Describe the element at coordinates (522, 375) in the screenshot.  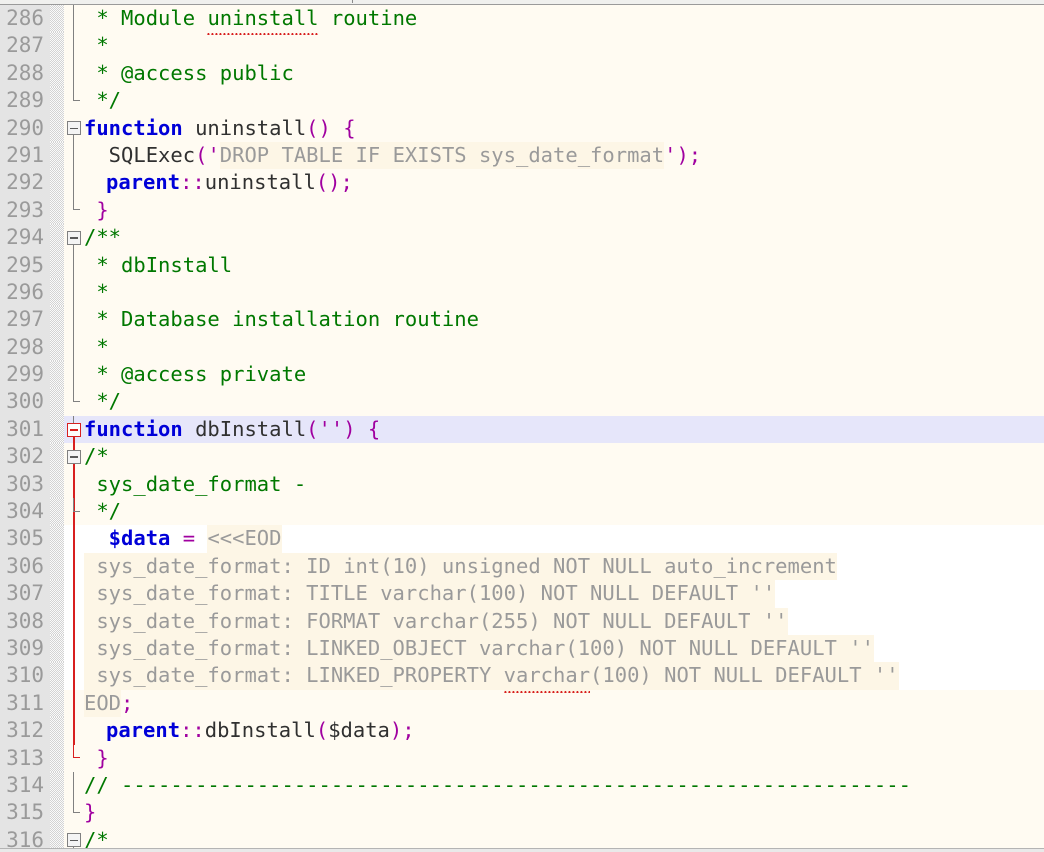
I see `code-line: 299 * @access private` at that location.